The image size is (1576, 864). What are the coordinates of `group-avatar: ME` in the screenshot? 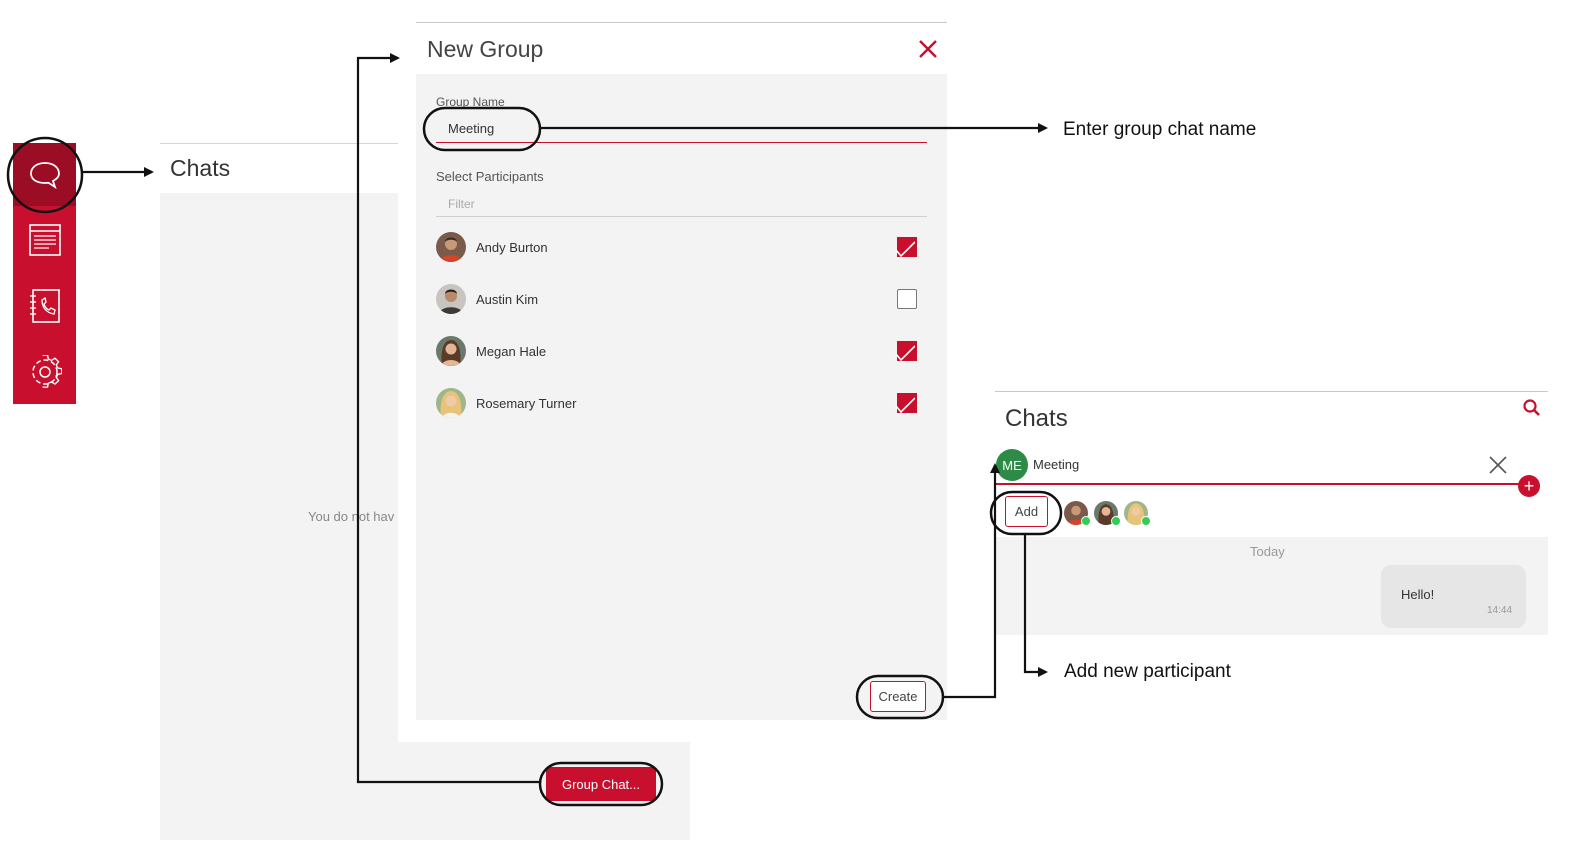 It's located at (1012, 465).